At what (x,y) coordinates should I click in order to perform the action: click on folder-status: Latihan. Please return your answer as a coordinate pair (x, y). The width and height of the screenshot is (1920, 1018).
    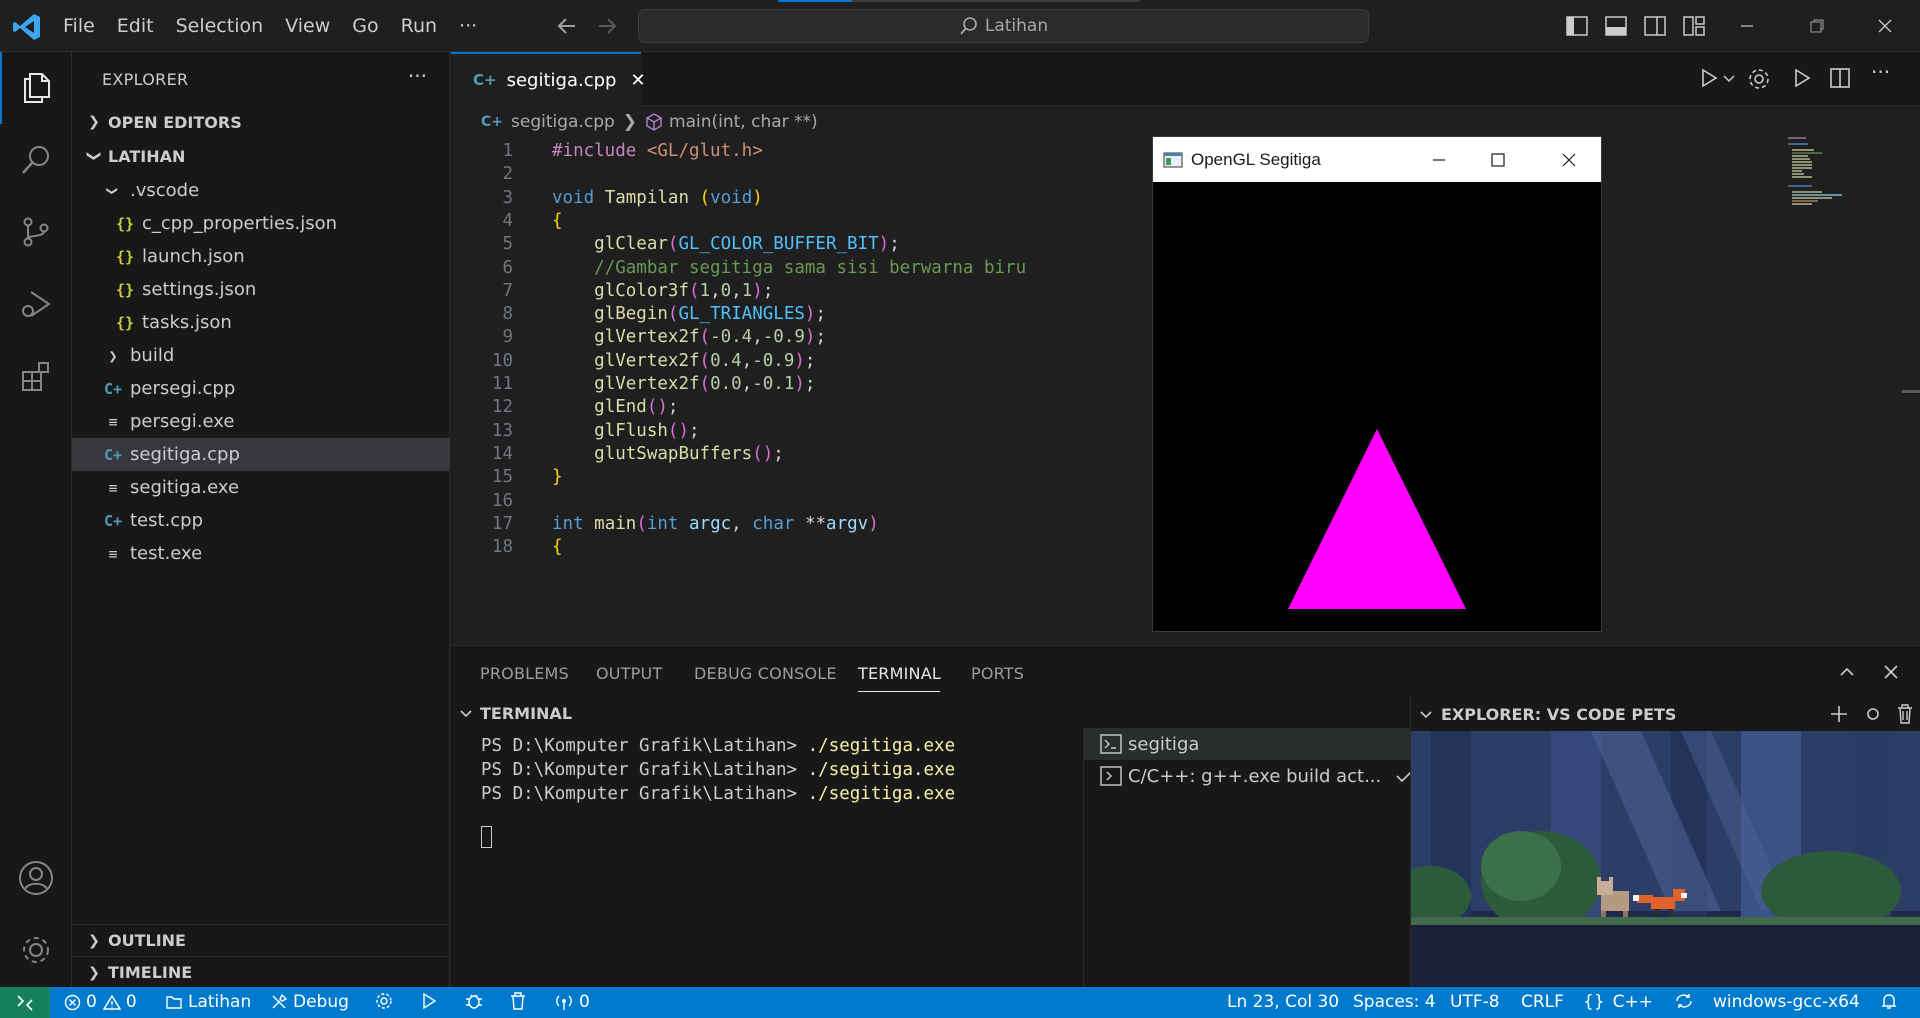
    Looking at the image, I should click on (208, 1002).